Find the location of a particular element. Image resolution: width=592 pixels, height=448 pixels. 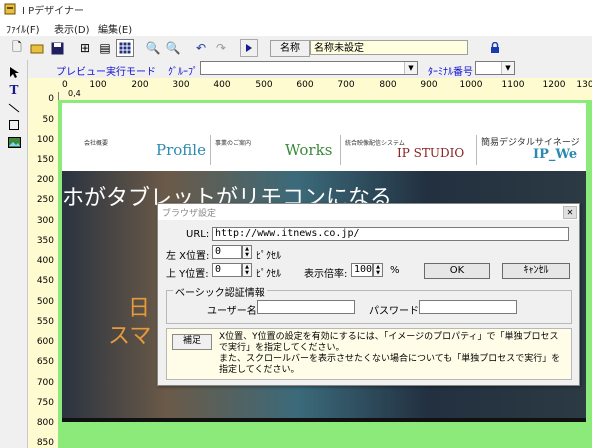

grid-icon is located at coordinates (125, 48).